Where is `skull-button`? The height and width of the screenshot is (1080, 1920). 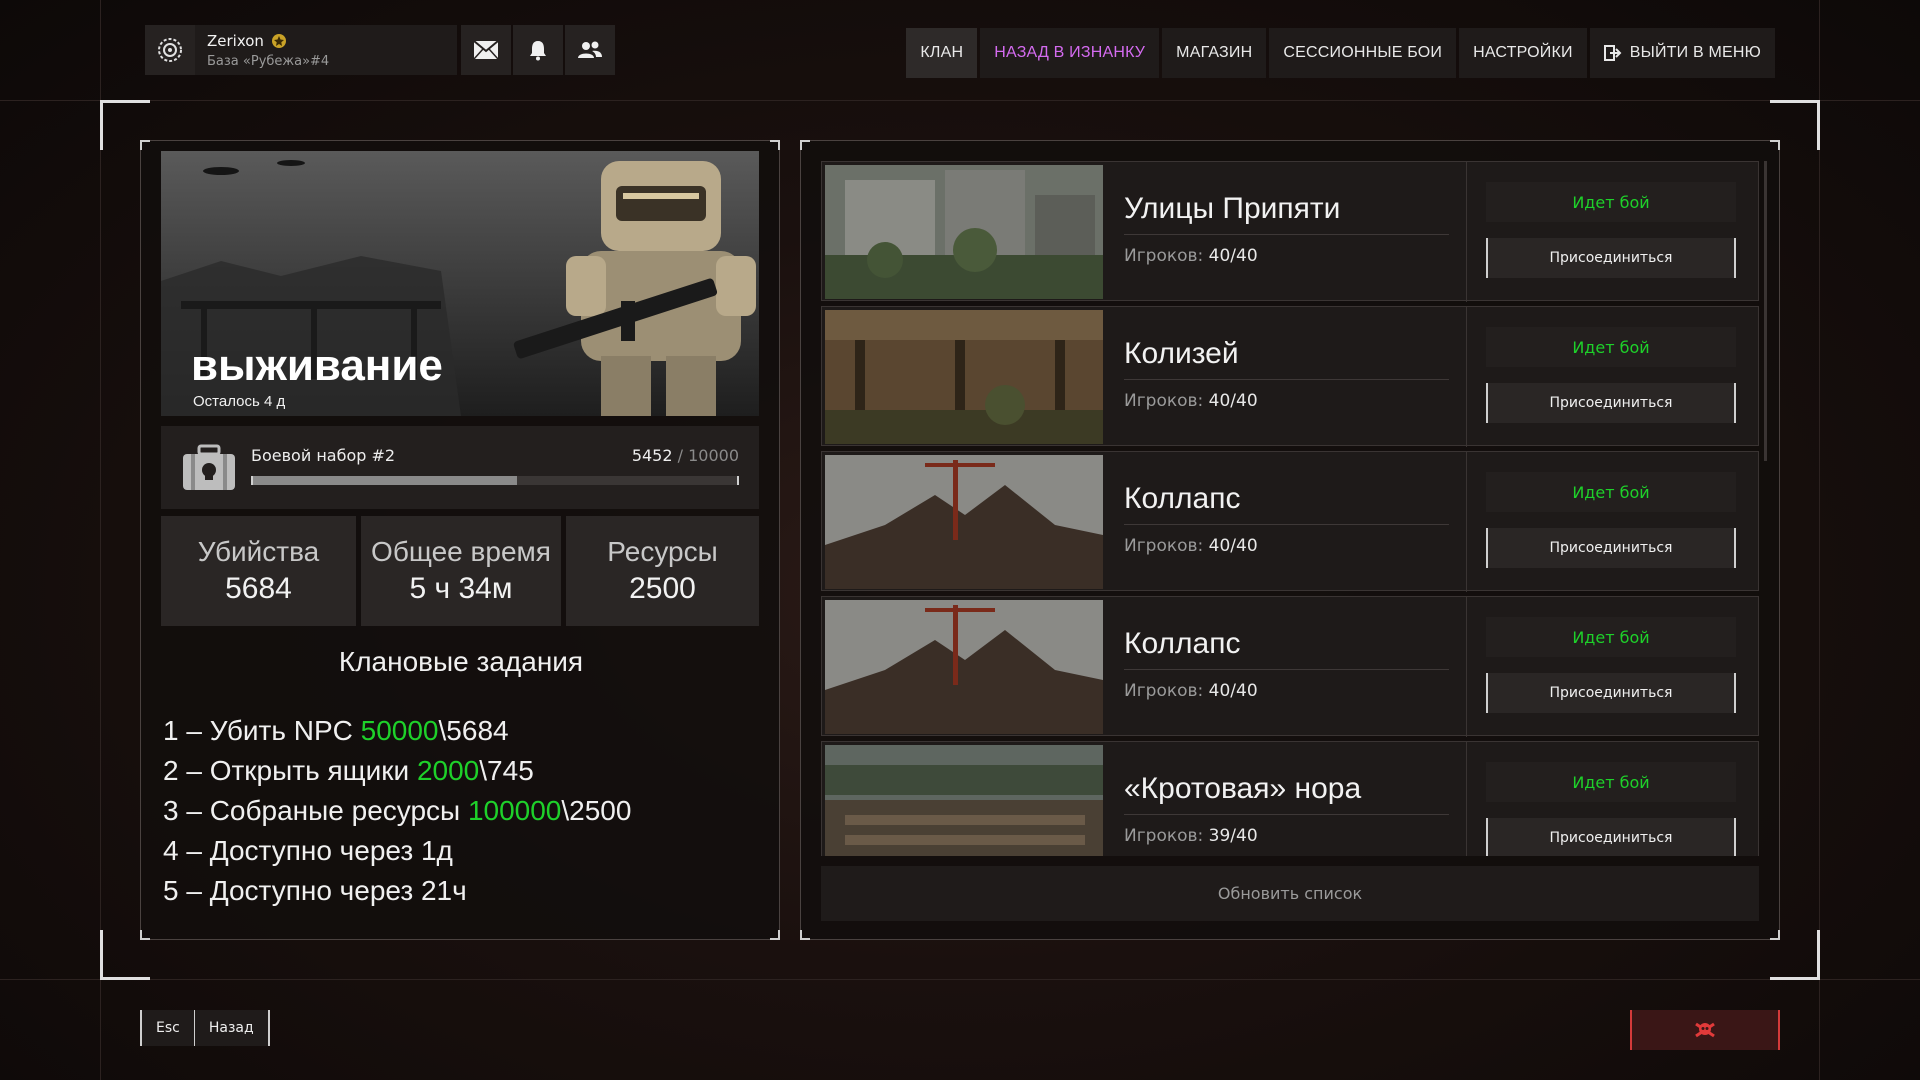 skull-button is located at coordinates (1705, 1030).